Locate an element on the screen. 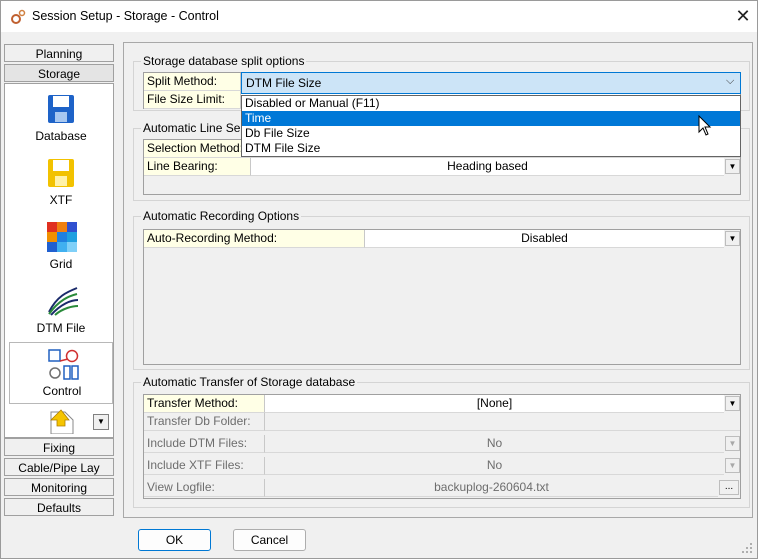 Image resolution: width=758 pixels, height=559 pixels. selection-method-label: Selection Method: is located at coordinates (197, 149).